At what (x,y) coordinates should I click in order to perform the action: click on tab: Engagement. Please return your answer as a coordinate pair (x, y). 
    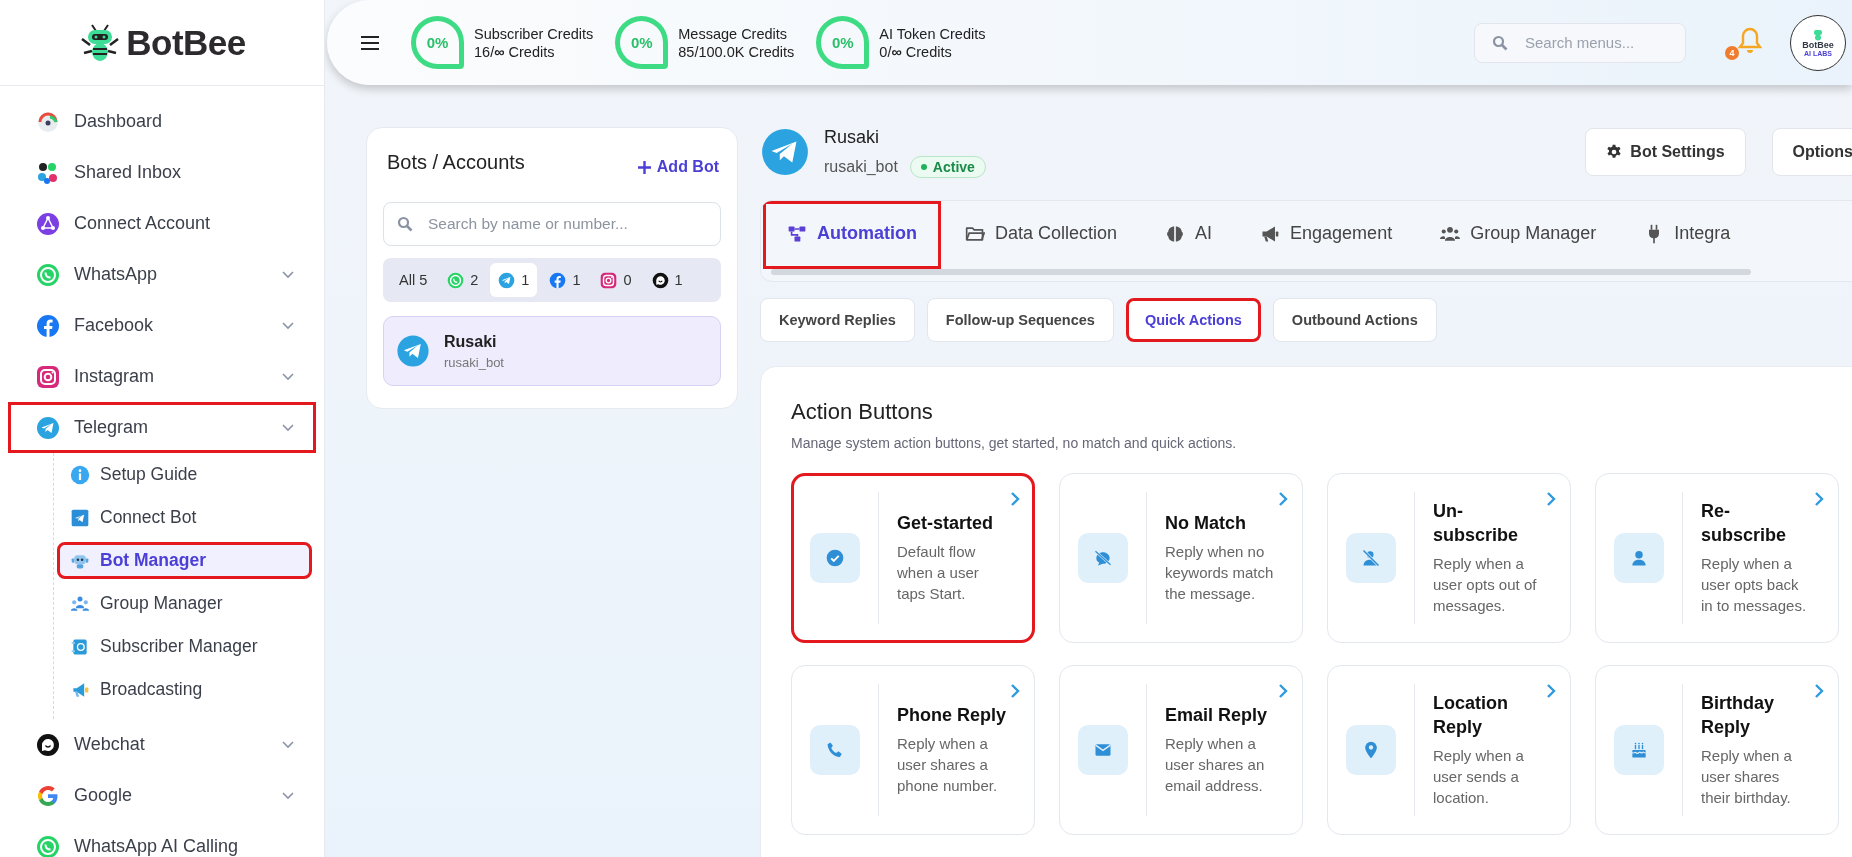
    Looking at the image, I should click on (1326, 235).